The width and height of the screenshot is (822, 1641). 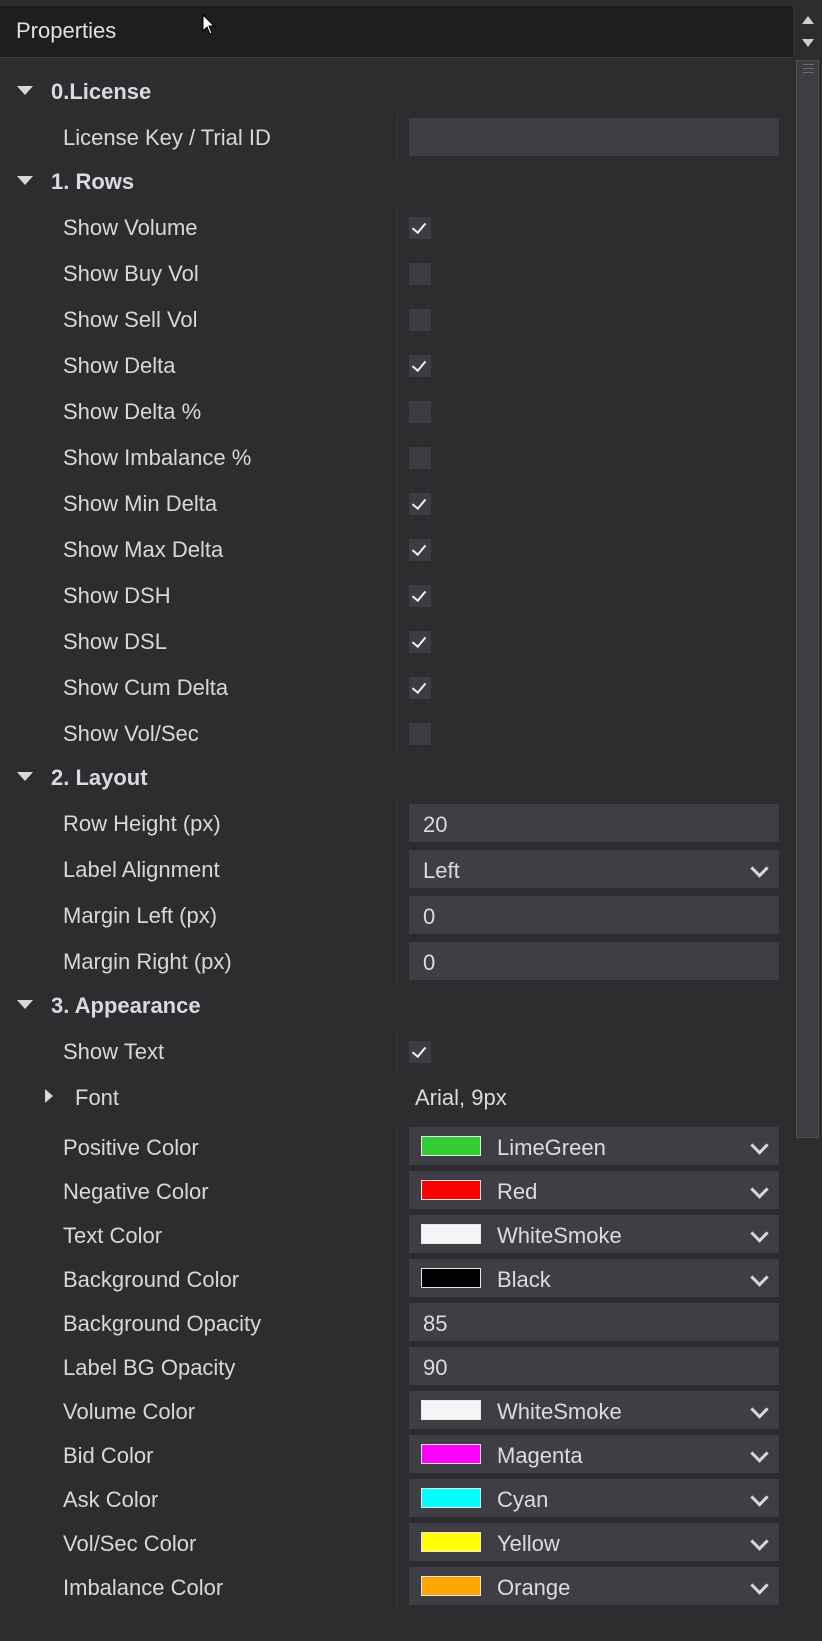 What do you see at coordinates (594, 915) in the screenshot?
I see `margin-left-input: 0` at bounding box center [594, 915].